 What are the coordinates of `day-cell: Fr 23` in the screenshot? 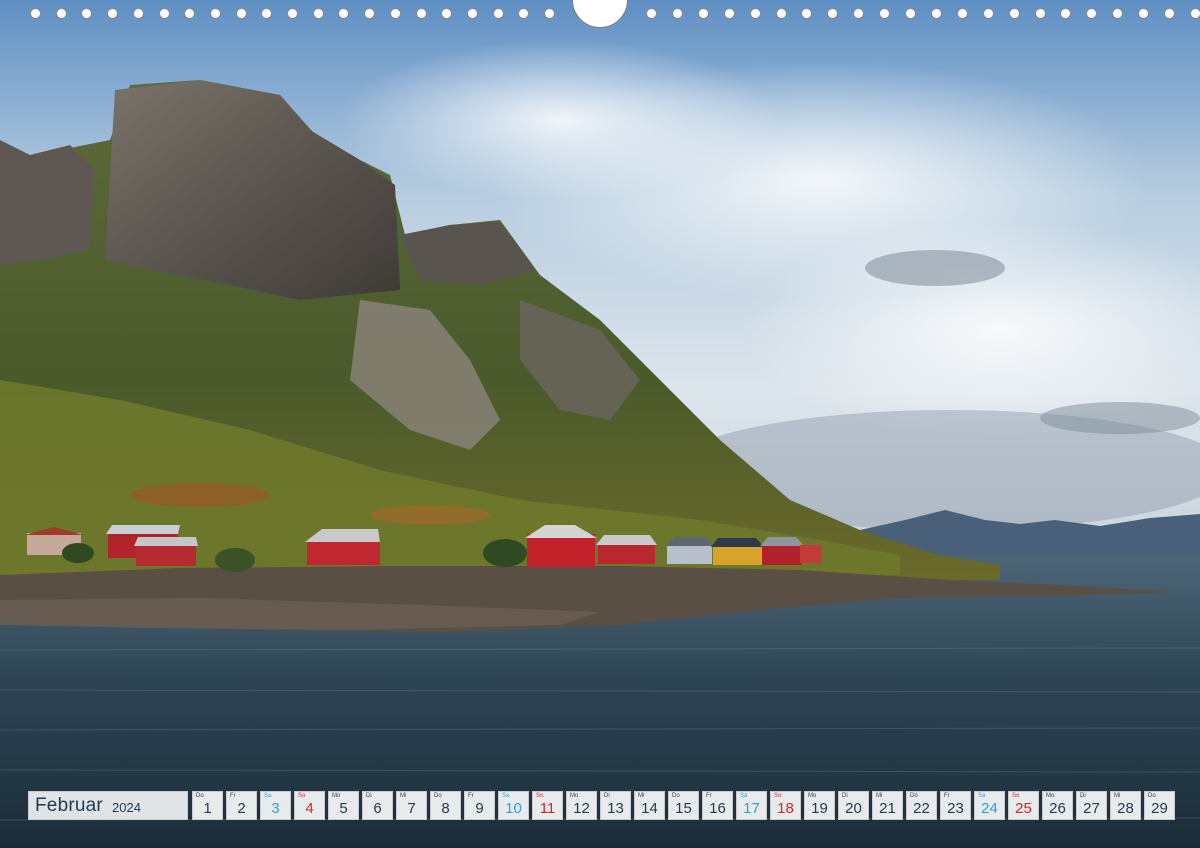 It's located at (955, 805).